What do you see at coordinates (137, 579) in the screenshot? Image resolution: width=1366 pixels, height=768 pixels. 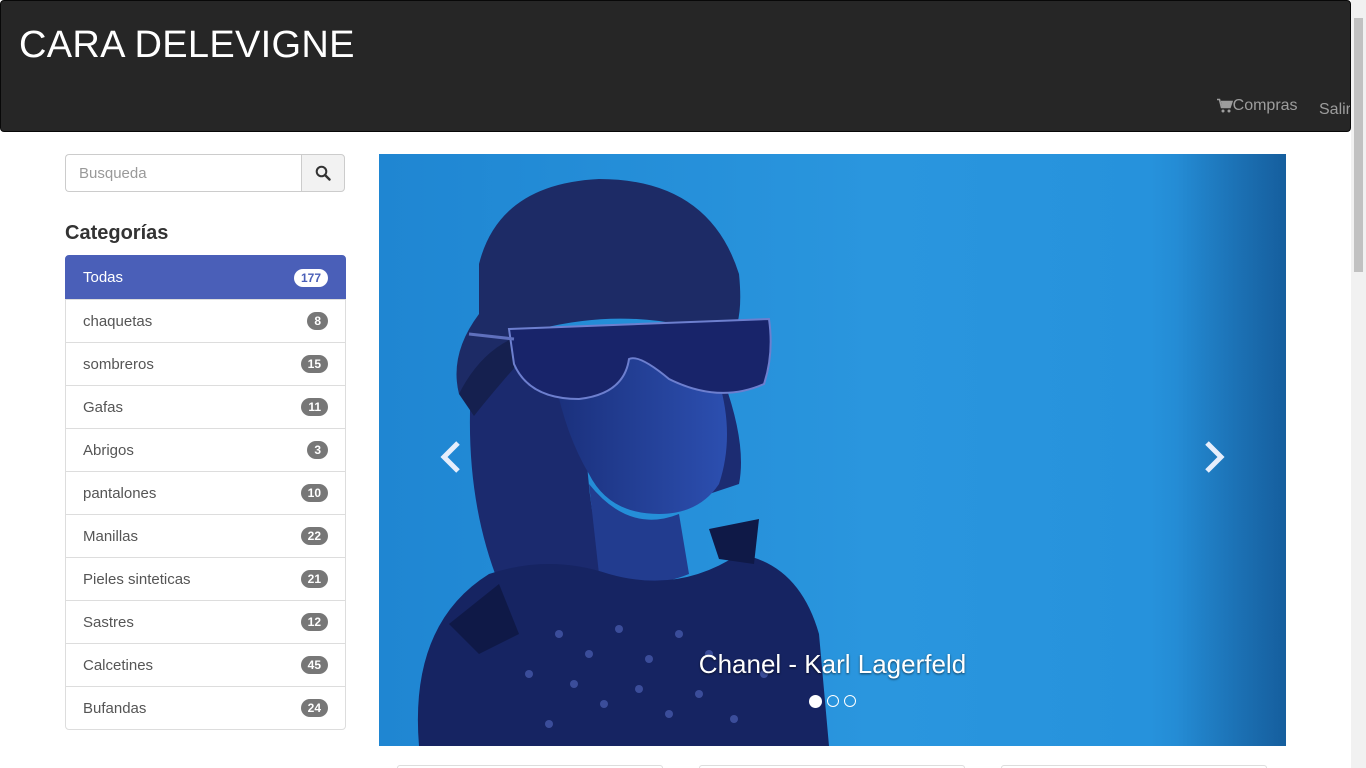 I see `category-label: Pieles sinteticas` at bounding box center [137, 579].